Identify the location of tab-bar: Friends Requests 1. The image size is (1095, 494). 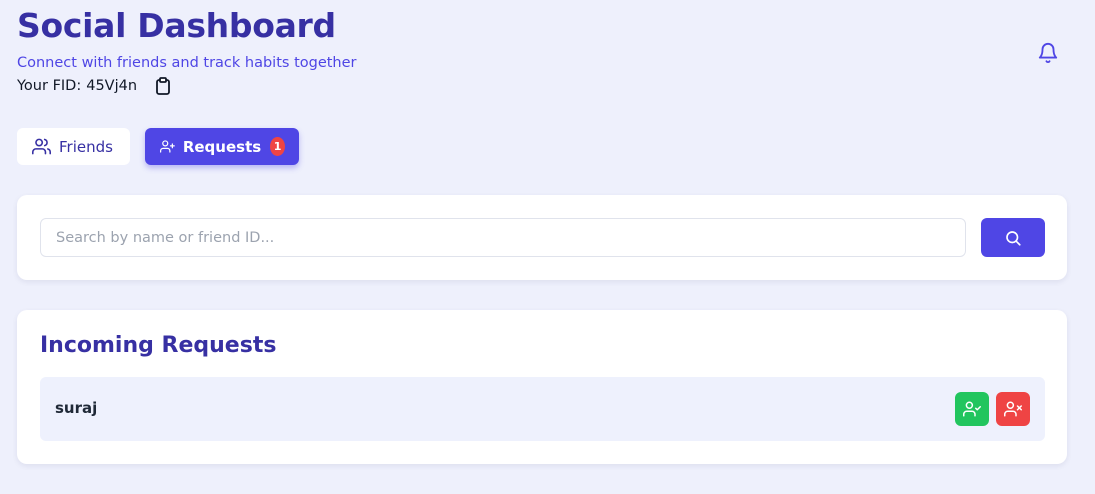
(158, 146).